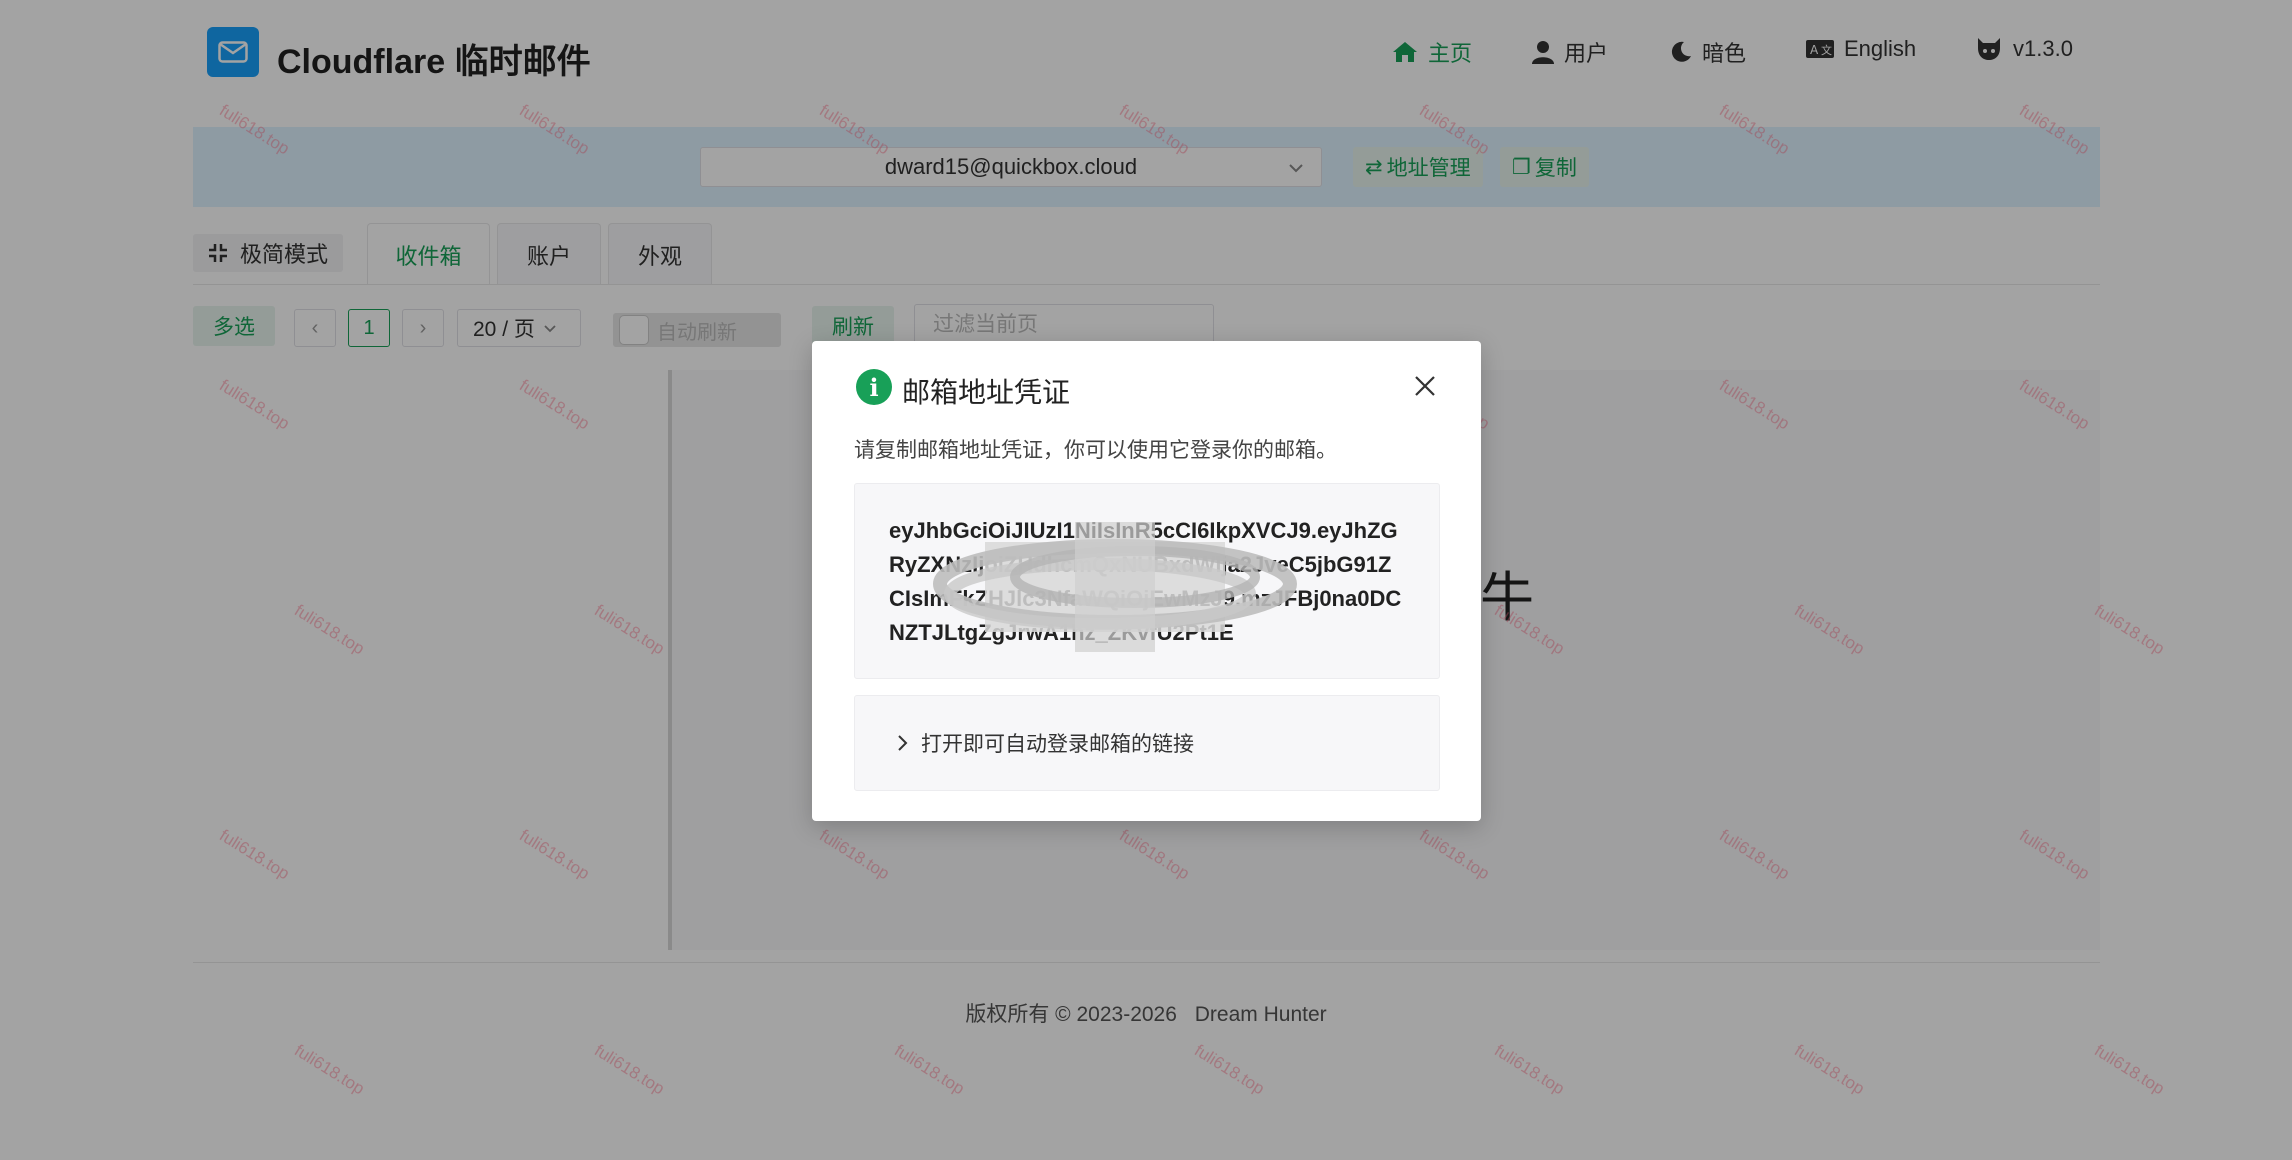 This screenshot has height=1160, width=2292. I want to click on info-icon: i, so click(874, 387).